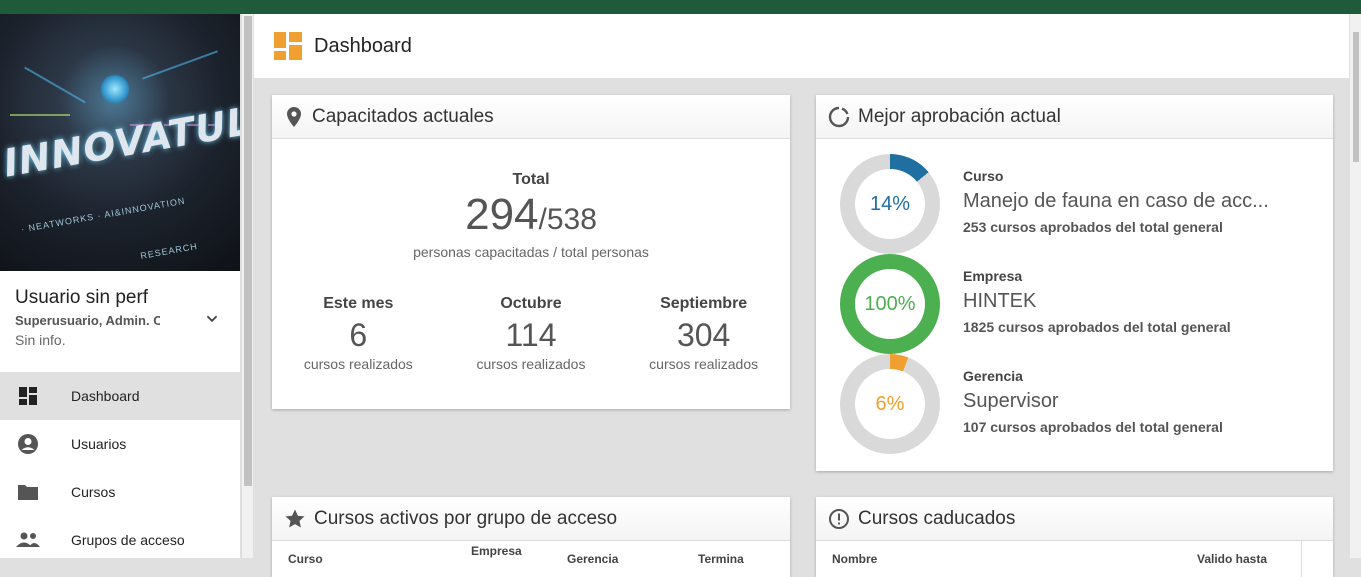 The width and height of the screenshot is (1361, 577). I want to click on approval-donut: 6%, so click(890, 404).